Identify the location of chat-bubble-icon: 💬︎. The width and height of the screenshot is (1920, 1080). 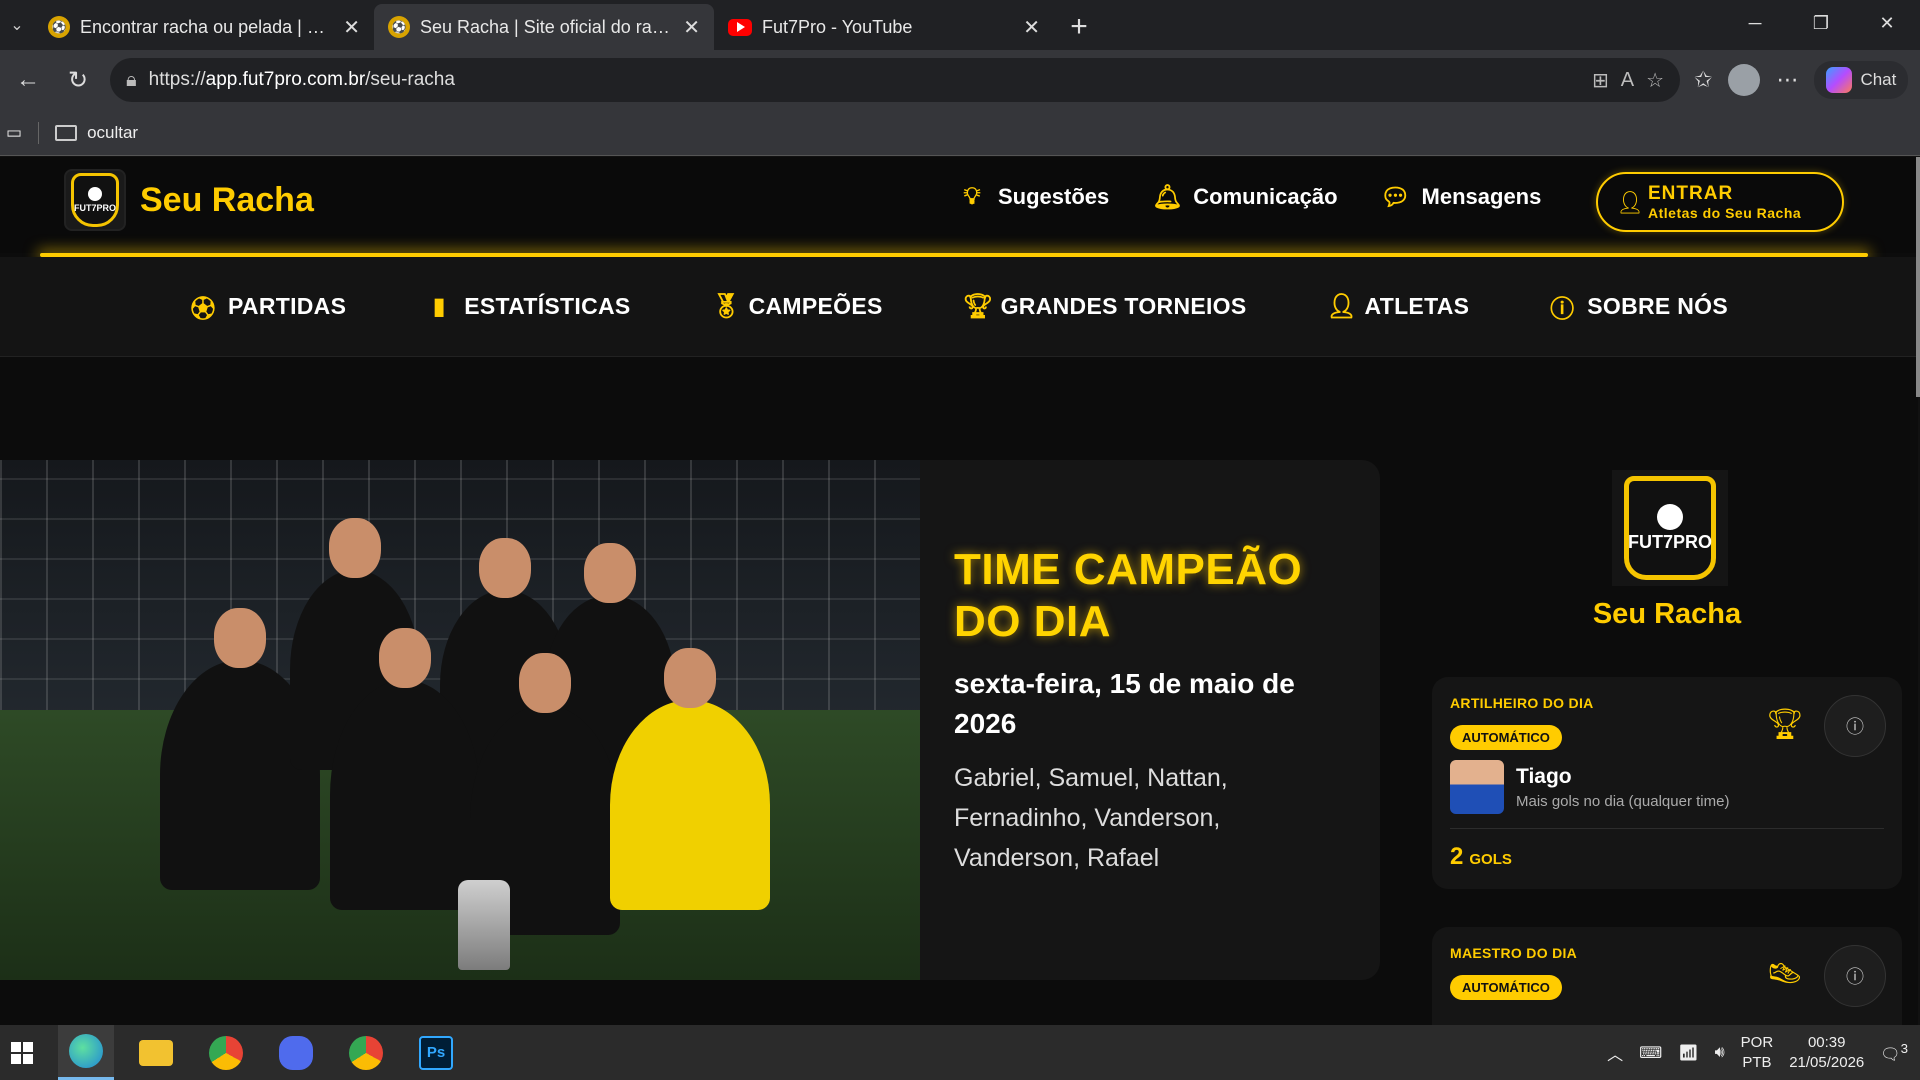
(1395, 197).